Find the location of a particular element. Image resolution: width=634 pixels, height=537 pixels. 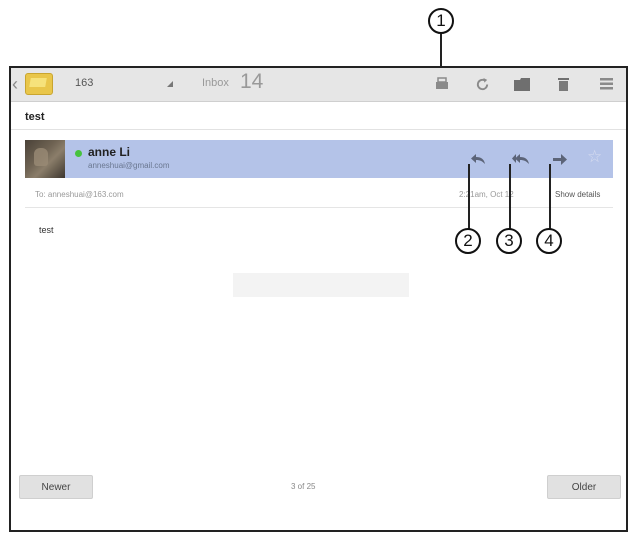

older-button: Older is located at coordinates (584, 487).